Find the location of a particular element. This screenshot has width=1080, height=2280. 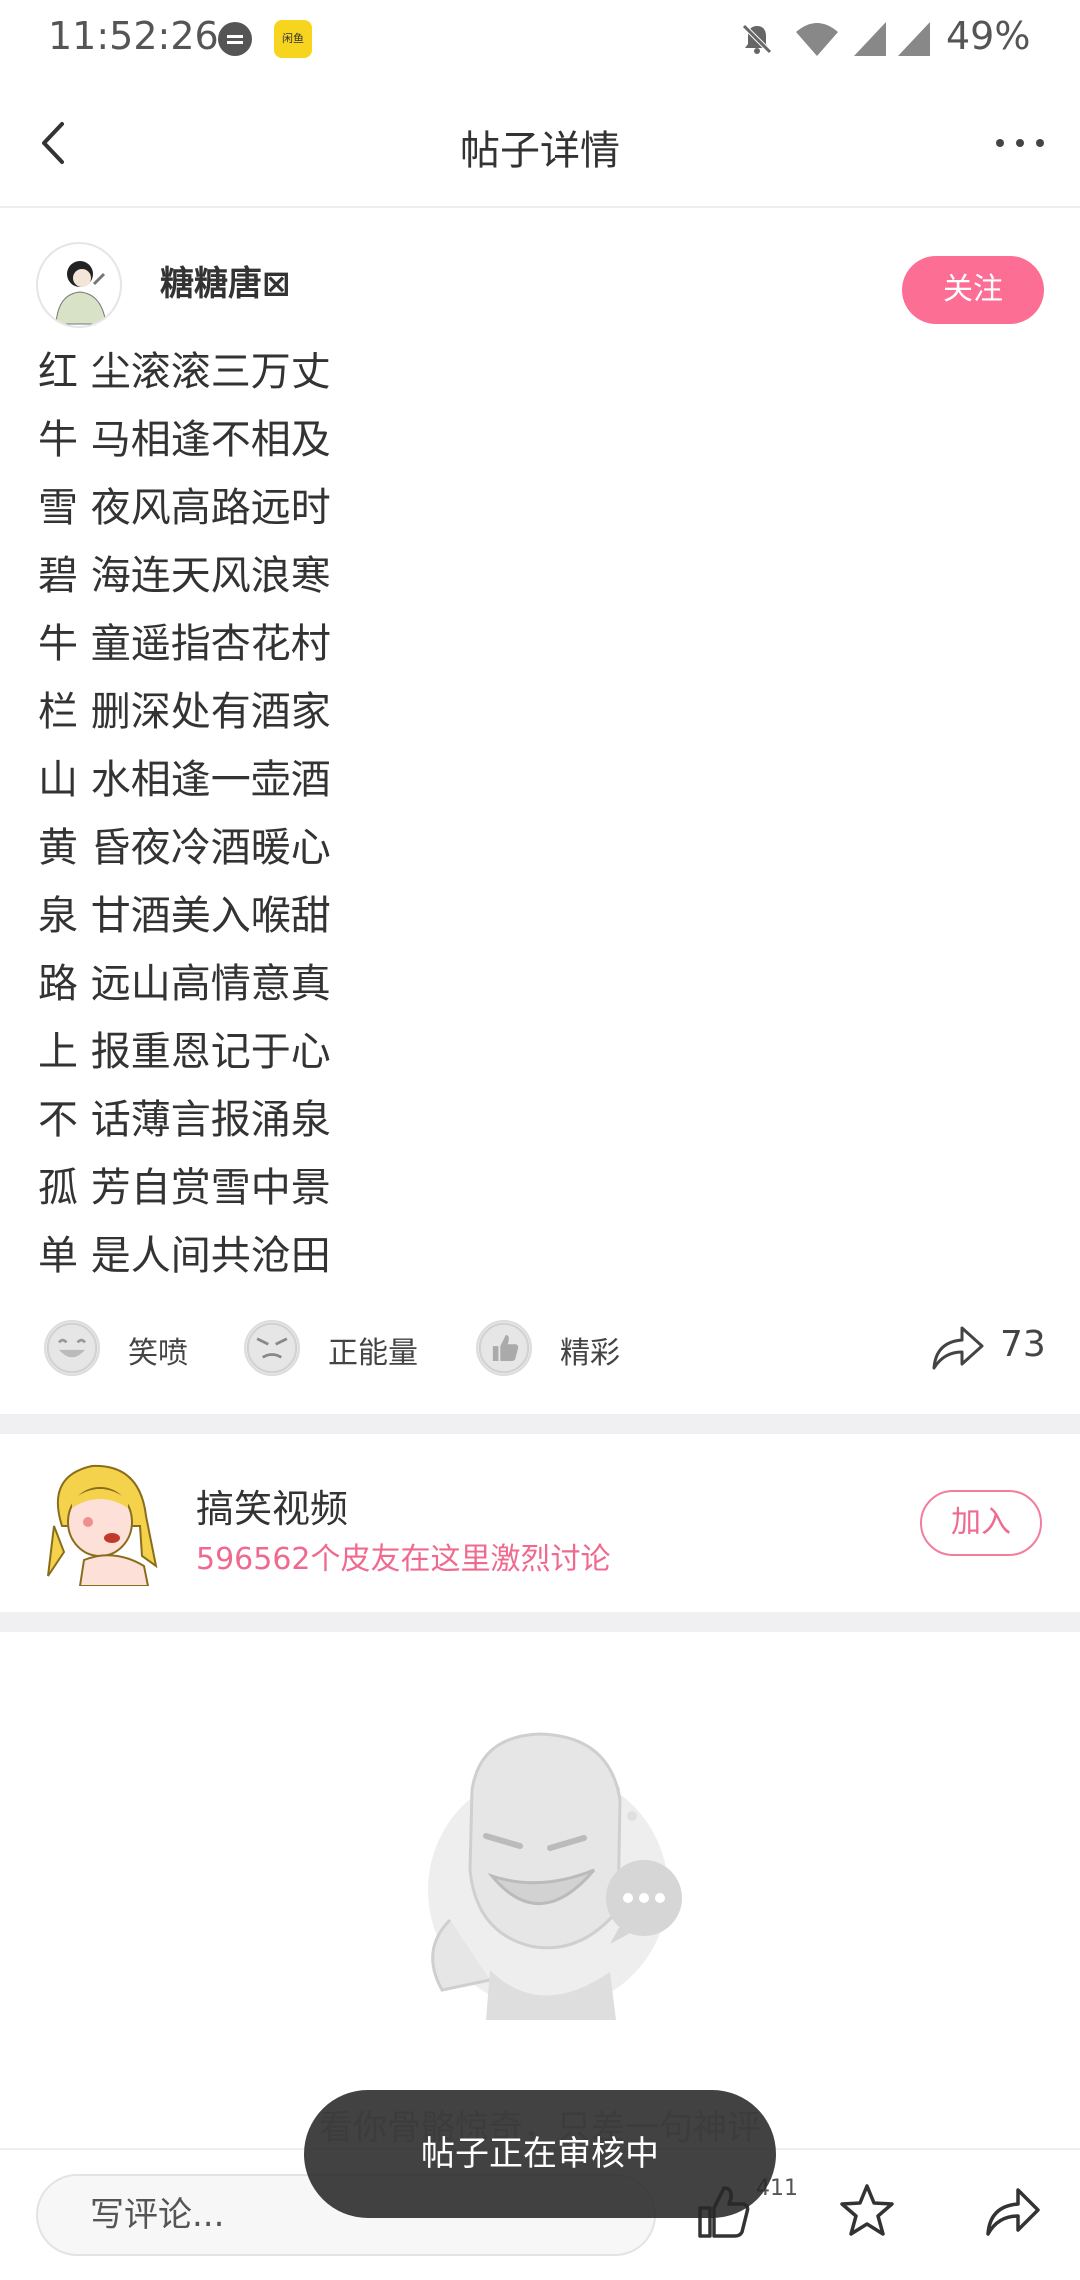

group-member-count: 596562个皮友在这里激烈讨论 is located at coordinates (403, 1559).